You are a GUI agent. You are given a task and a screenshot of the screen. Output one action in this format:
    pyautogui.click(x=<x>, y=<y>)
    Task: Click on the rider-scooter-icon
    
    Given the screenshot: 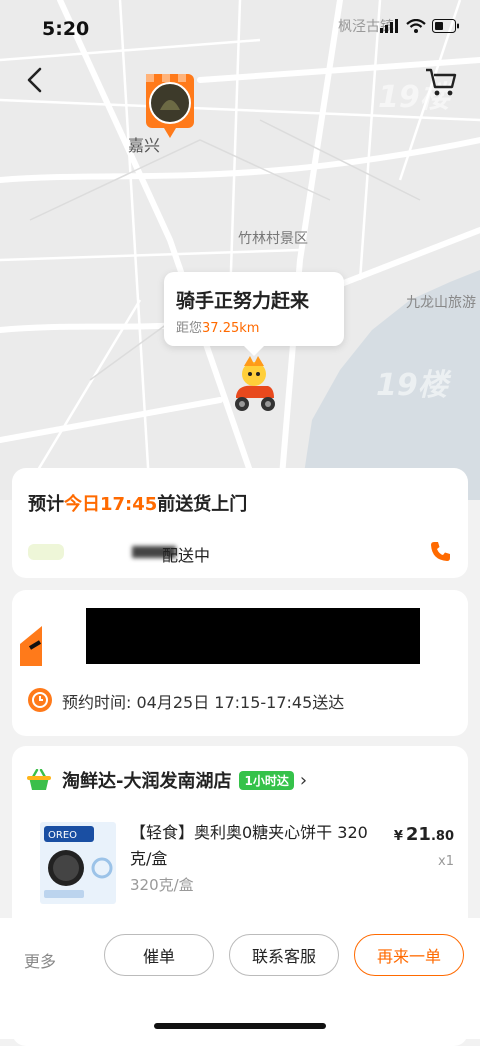 What is the action you would take?
    pyautogui.click(x=255, y=383)
    